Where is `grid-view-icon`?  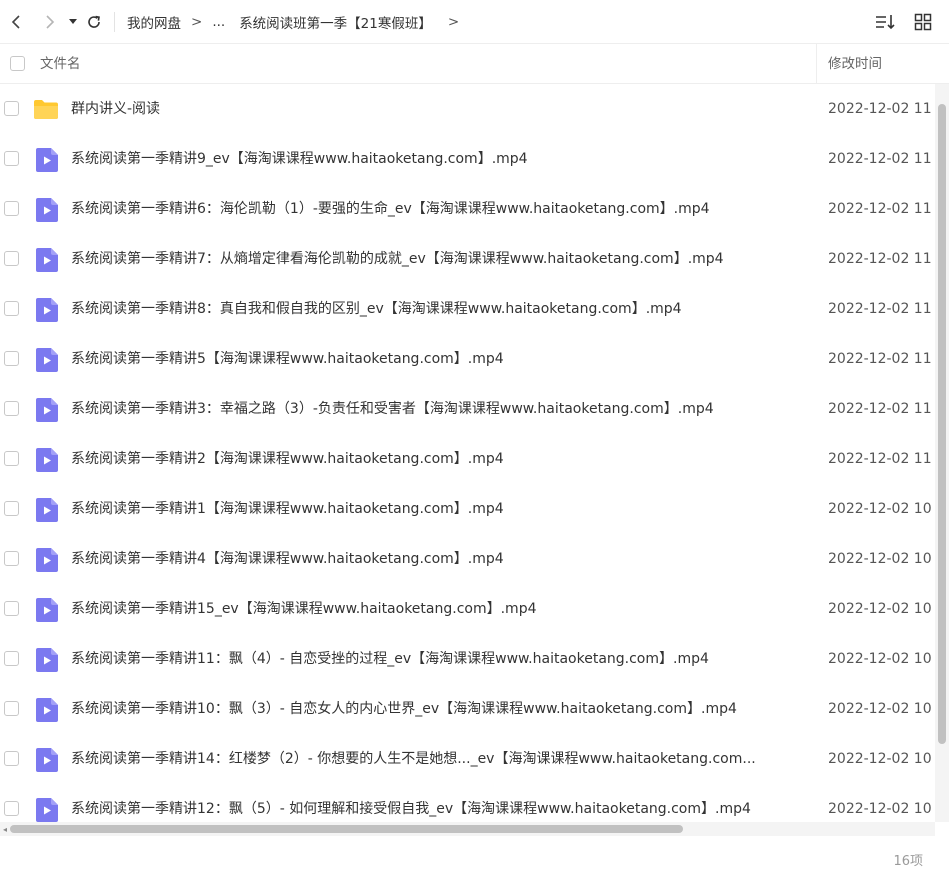
grid-view-icon is located at coordinates (923, 22).